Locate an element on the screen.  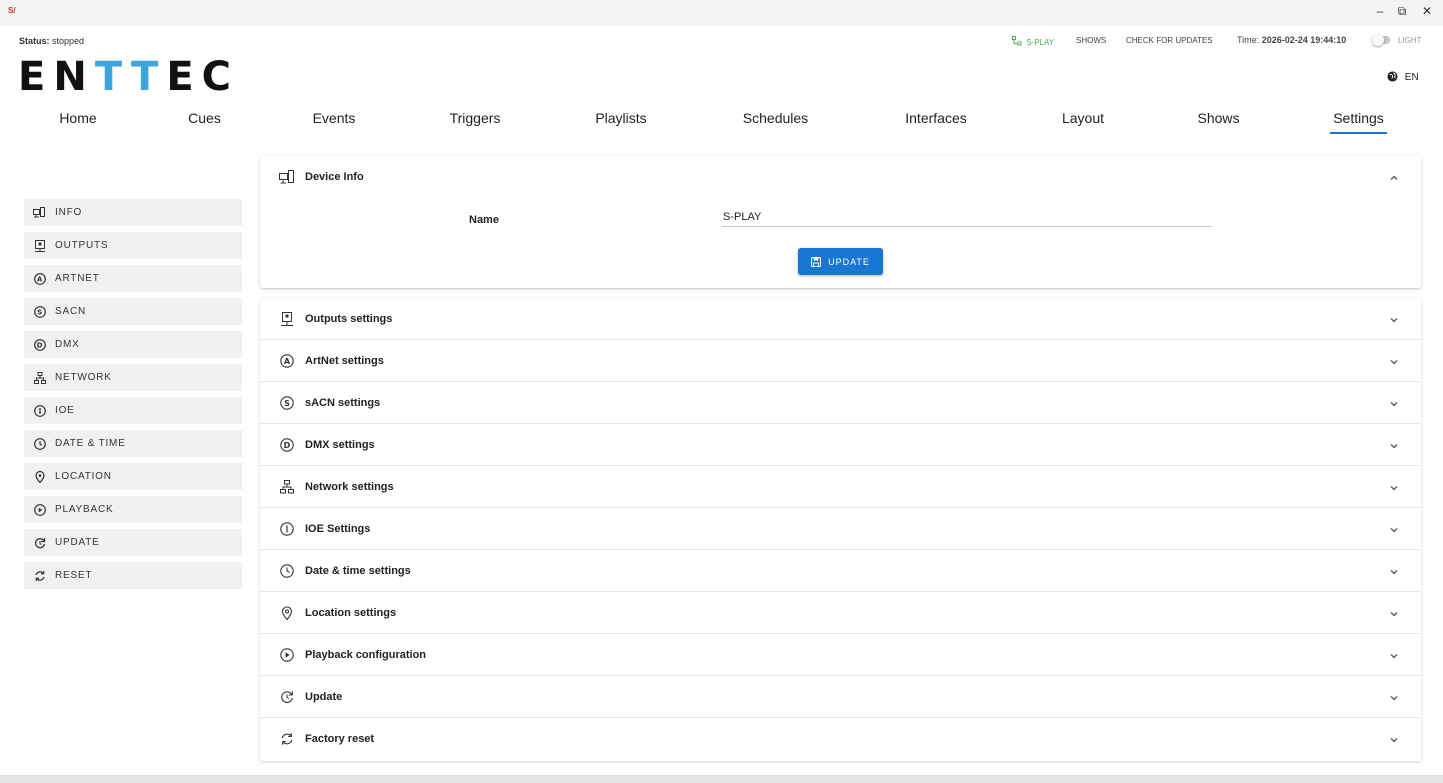
section-label: ArtNet settings is located at coordinates (344, 360).